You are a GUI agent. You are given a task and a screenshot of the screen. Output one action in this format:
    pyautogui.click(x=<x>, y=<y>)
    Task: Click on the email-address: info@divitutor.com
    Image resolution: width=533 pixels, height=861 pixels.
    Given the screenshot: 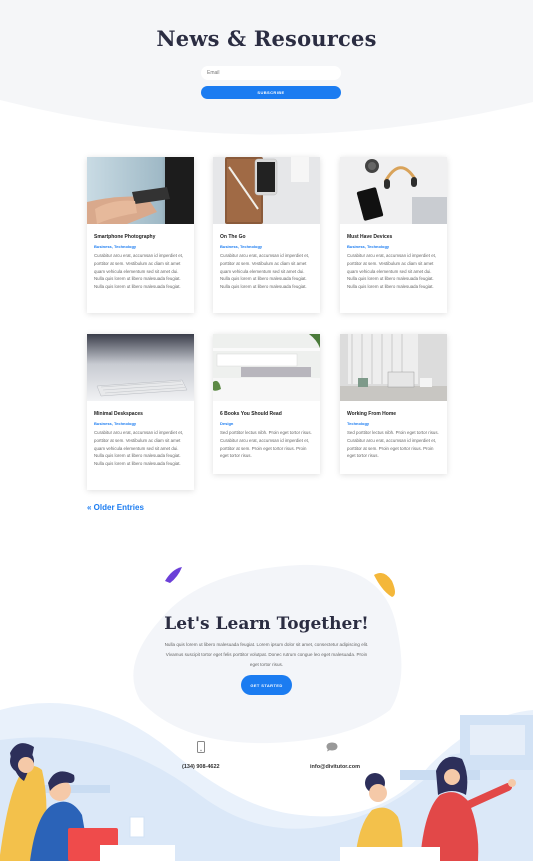 What is the action you would take?
    pyautogui.click(x=335, y=767)
    